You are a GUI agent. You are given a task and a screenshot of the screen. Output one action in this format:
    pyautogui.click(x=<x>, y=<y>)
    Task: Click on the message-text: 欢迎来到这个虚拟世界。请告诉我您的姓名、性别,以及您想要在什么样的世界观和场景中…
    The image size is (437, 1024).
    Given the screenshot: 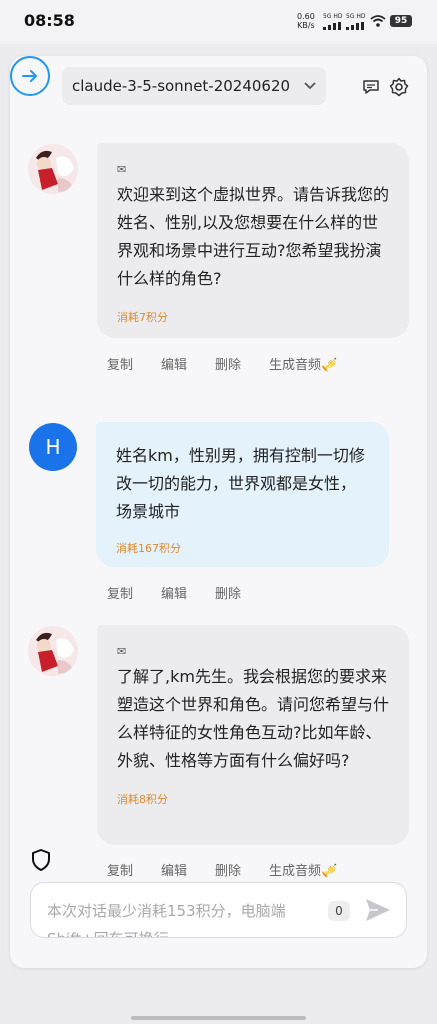 What is the action you would take?
    pyautogui.click(x=253, y=236)
    